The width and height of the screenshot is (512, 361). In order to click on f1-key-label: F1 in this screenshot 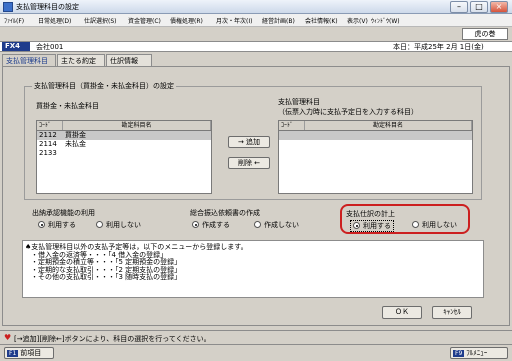, I will do `click(13, 353)`.